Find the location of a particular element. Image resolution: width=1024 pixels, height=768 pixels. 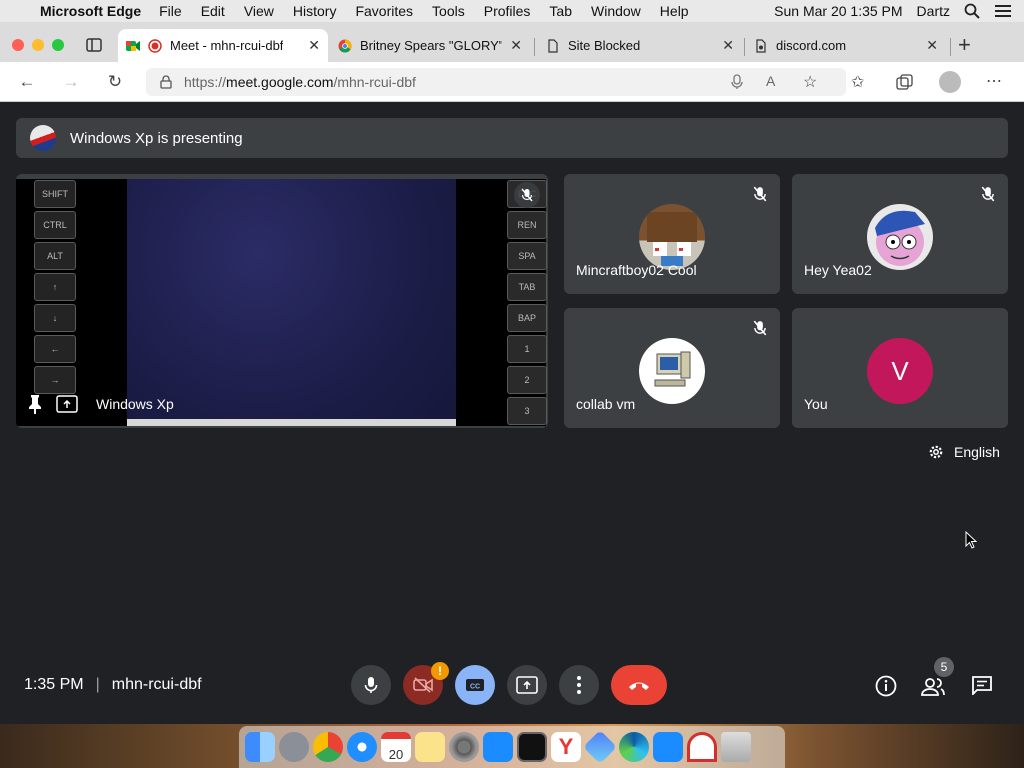

svg-text: CC is located at coordinates (475, 687).